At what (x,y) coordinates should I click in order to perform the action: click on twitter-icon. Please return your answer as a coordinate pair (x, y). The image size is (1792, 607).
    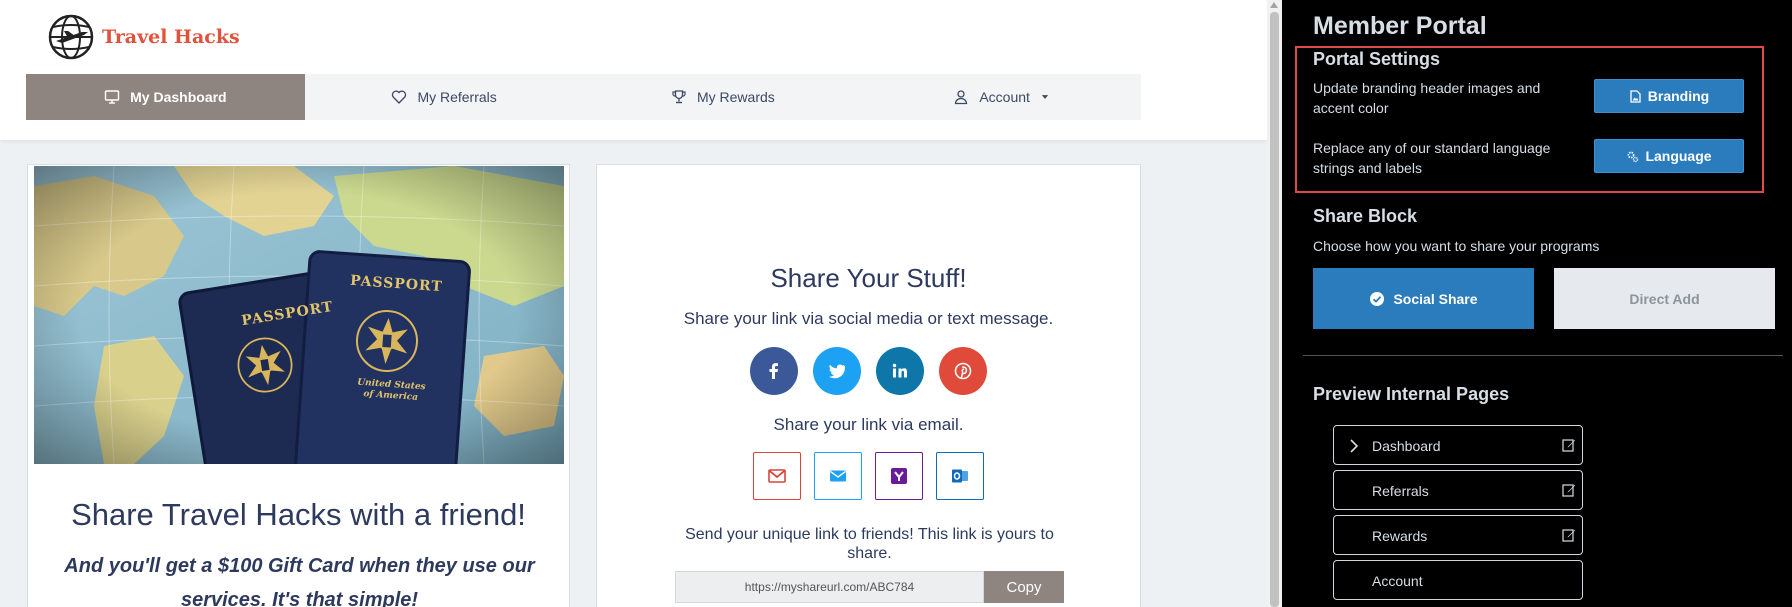
    Looking at the image, I should click on (837, 371).